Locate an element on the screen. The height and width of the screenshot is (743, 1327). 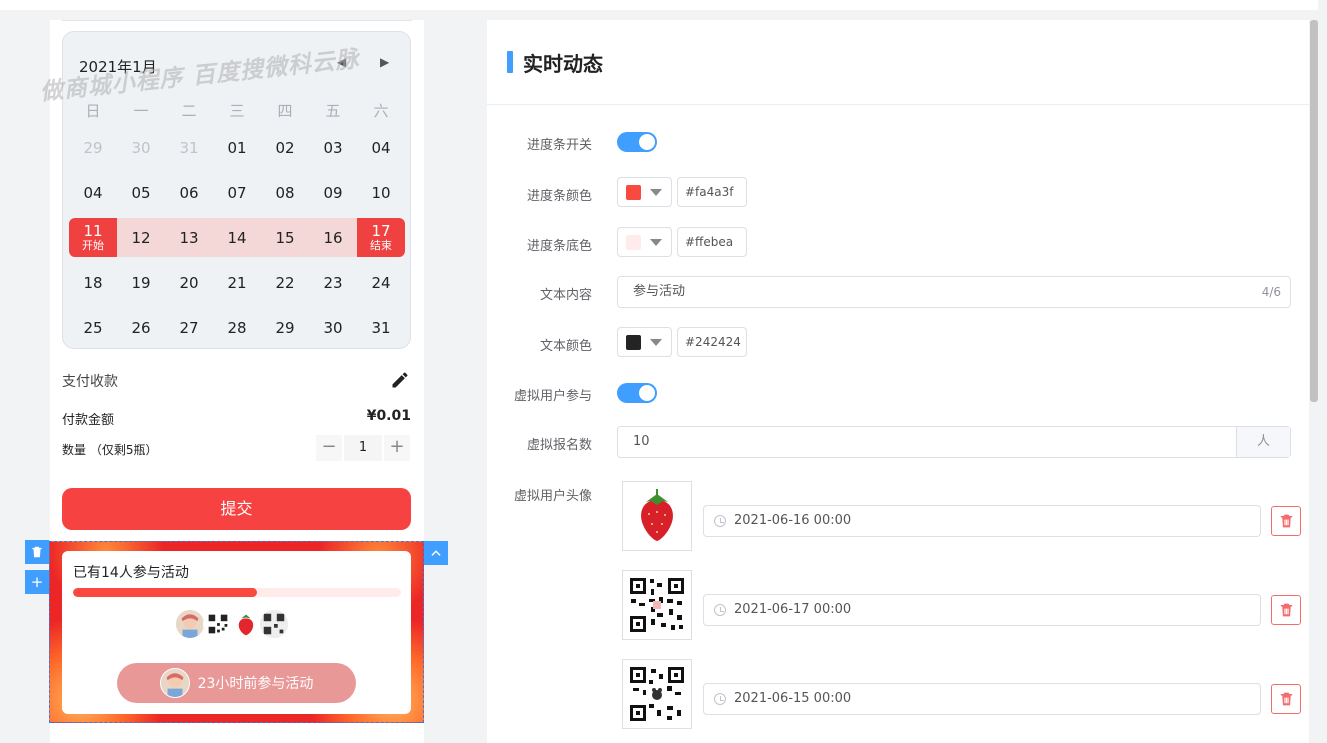
add-module-icon: + is located at coordinates (37, 582).